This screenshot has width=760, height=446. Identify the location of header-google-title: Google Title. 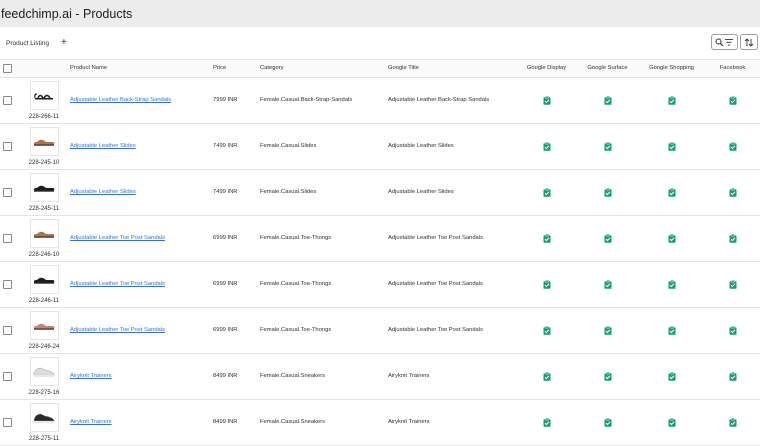
(452, 68).